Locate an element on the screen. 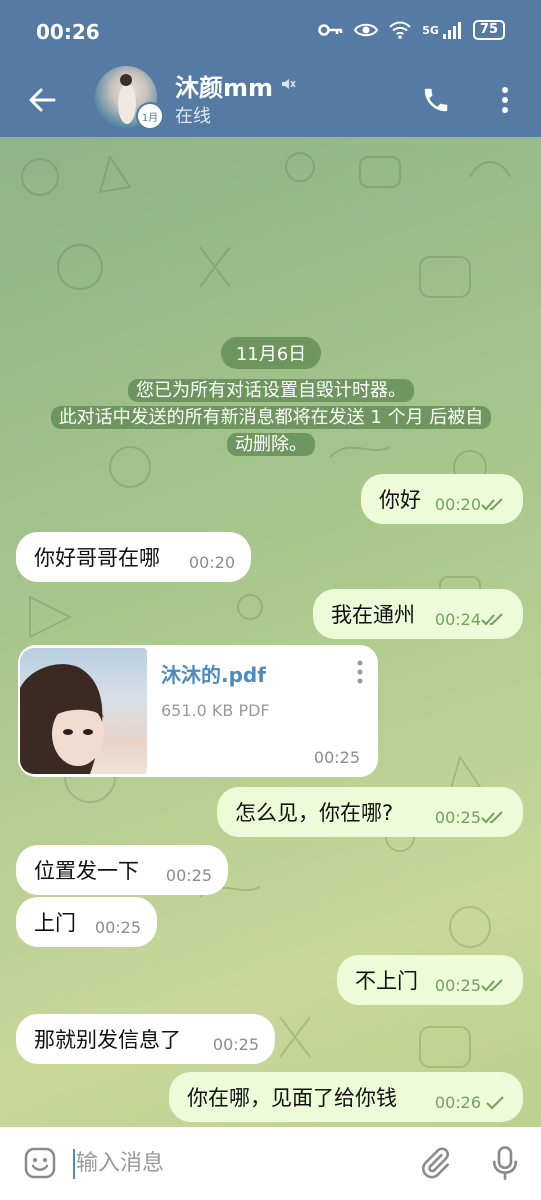 The height and width of the screenshot is (1200, 541). back-button is located at coordinates (42, 100).